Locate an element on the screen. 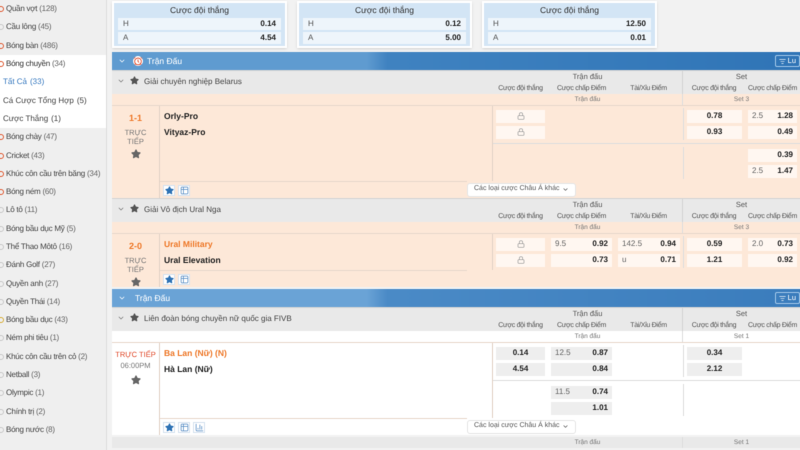 Image resolution: width=800 pixels, height=450 pixels. odds-button: 11.5 0.74 is located at coordinates (581, 392).